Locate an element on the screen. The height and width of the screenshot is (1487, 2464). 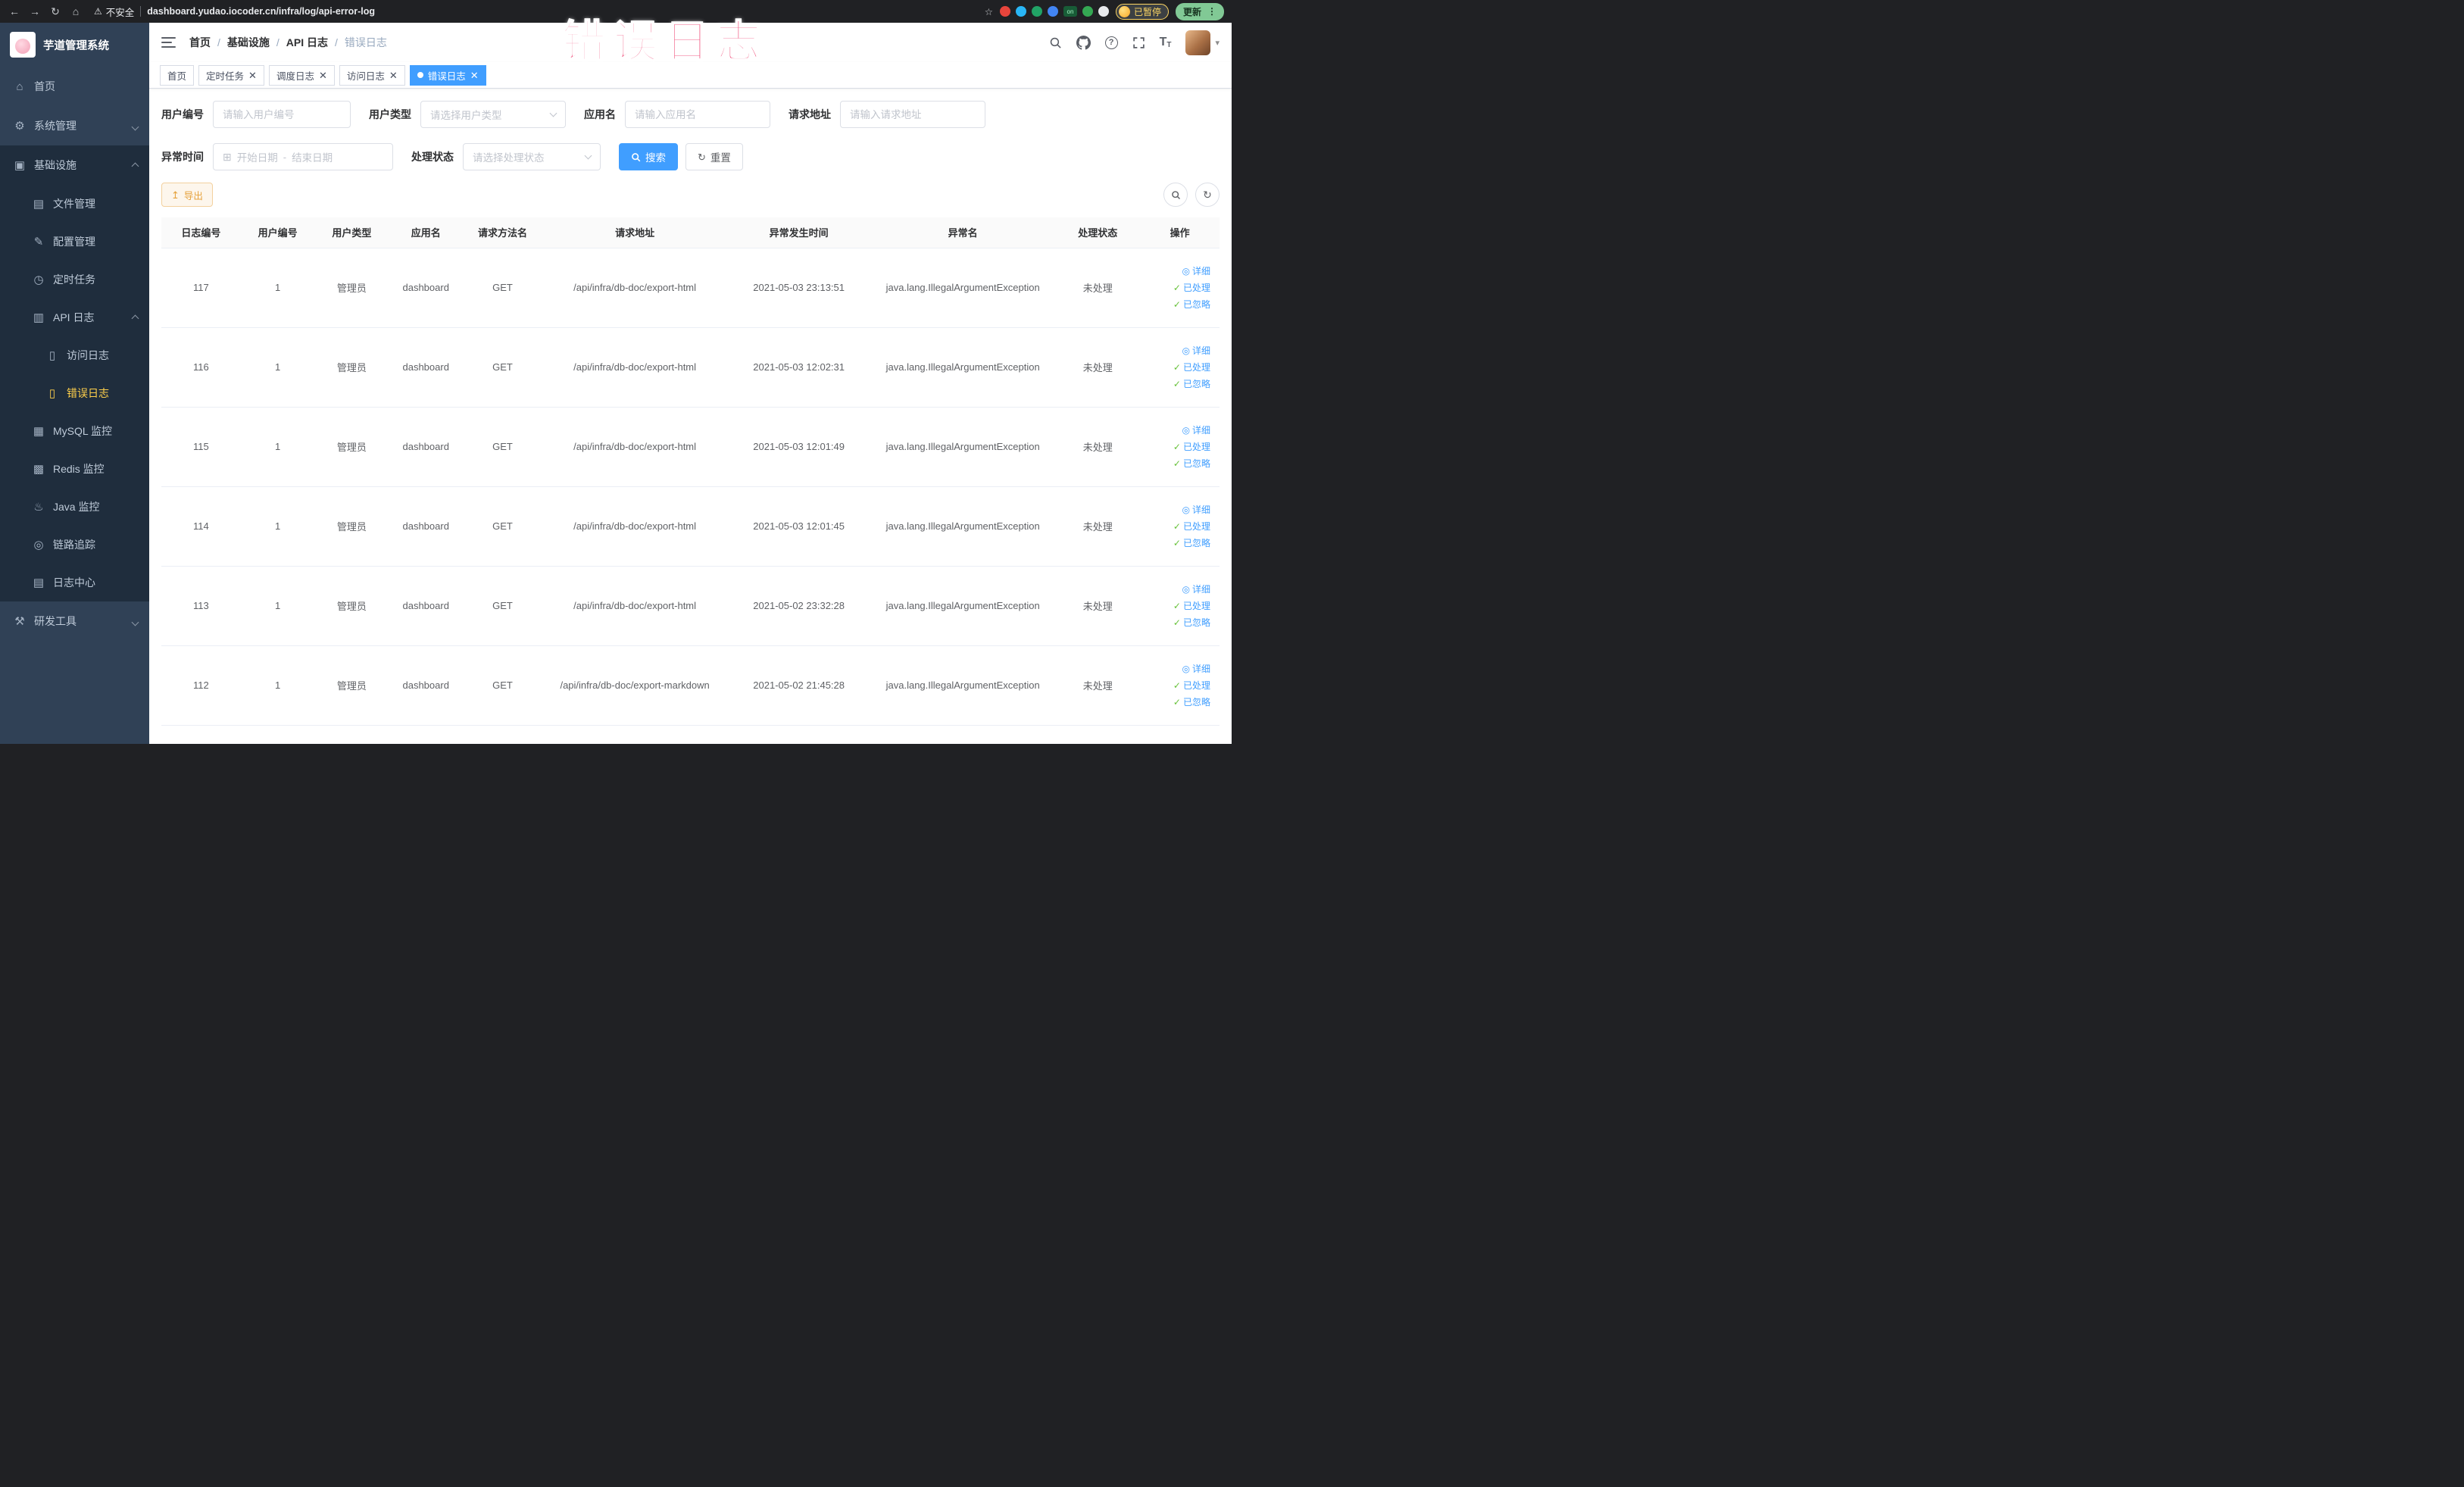
sidebar-collapse-icon is located at coordinates (168, 42).